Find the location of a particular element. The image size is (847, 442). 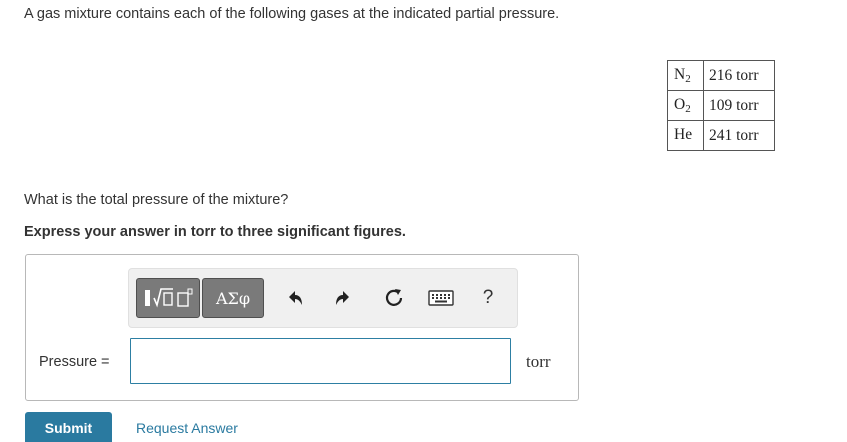

templates-button is located at coordinates (168, 298).